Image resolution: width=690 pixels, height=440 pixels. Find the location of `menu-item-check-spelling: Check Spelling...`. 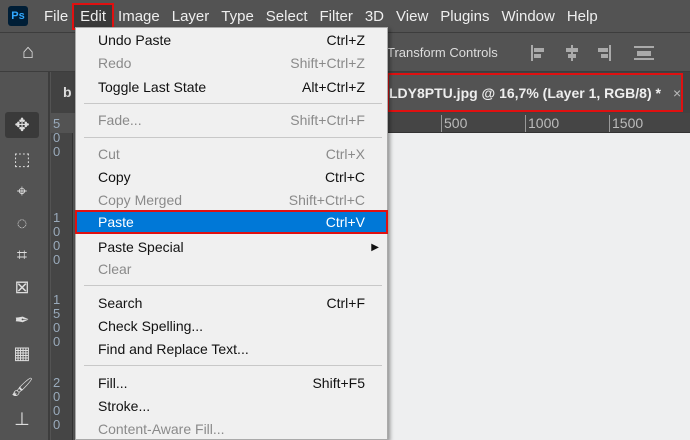

menu-item-check-spelling: Check Spelling... is located at coordinates (231, 326).